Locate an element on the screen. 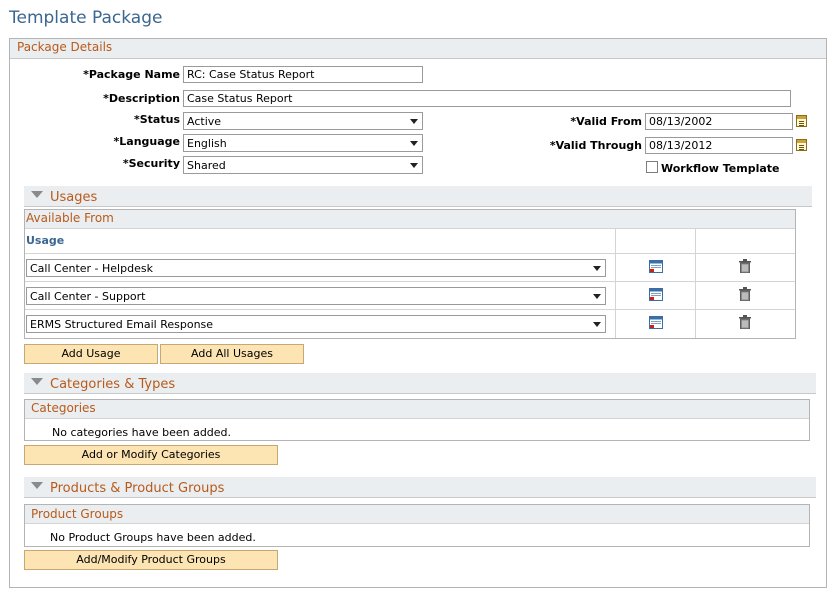 The width and height of the screenshot is (834, 594). categories-grid-header is located at coordinates (417, 409).